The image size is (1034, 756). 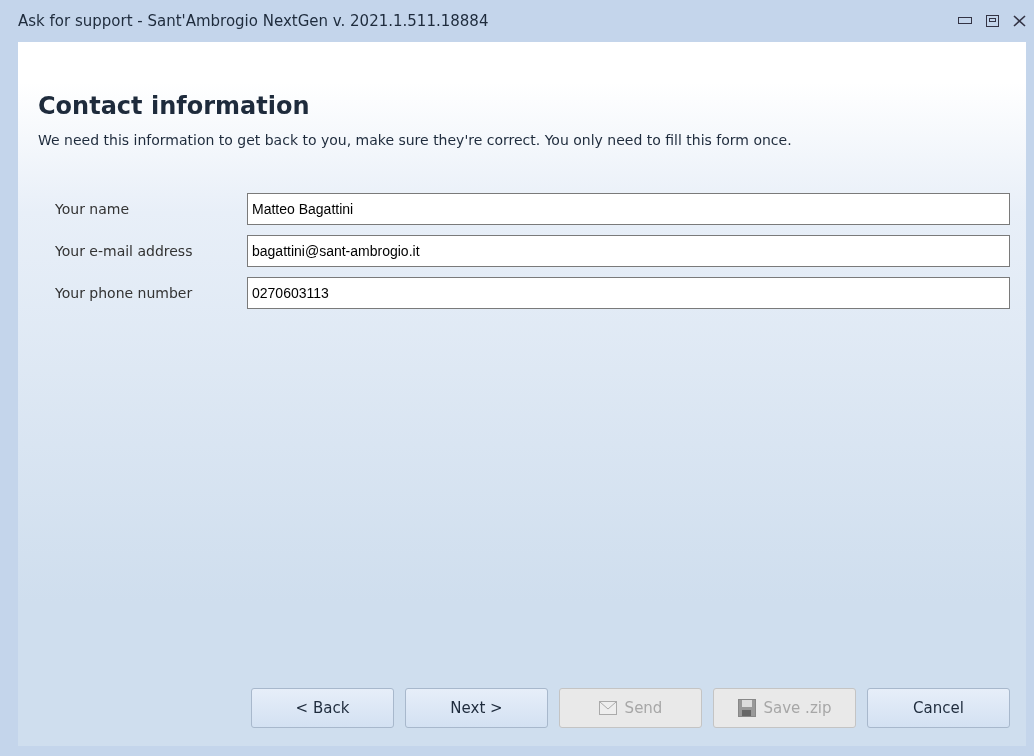 I want to click on field-label: Your e-mail address, so click(x=124, y=251).